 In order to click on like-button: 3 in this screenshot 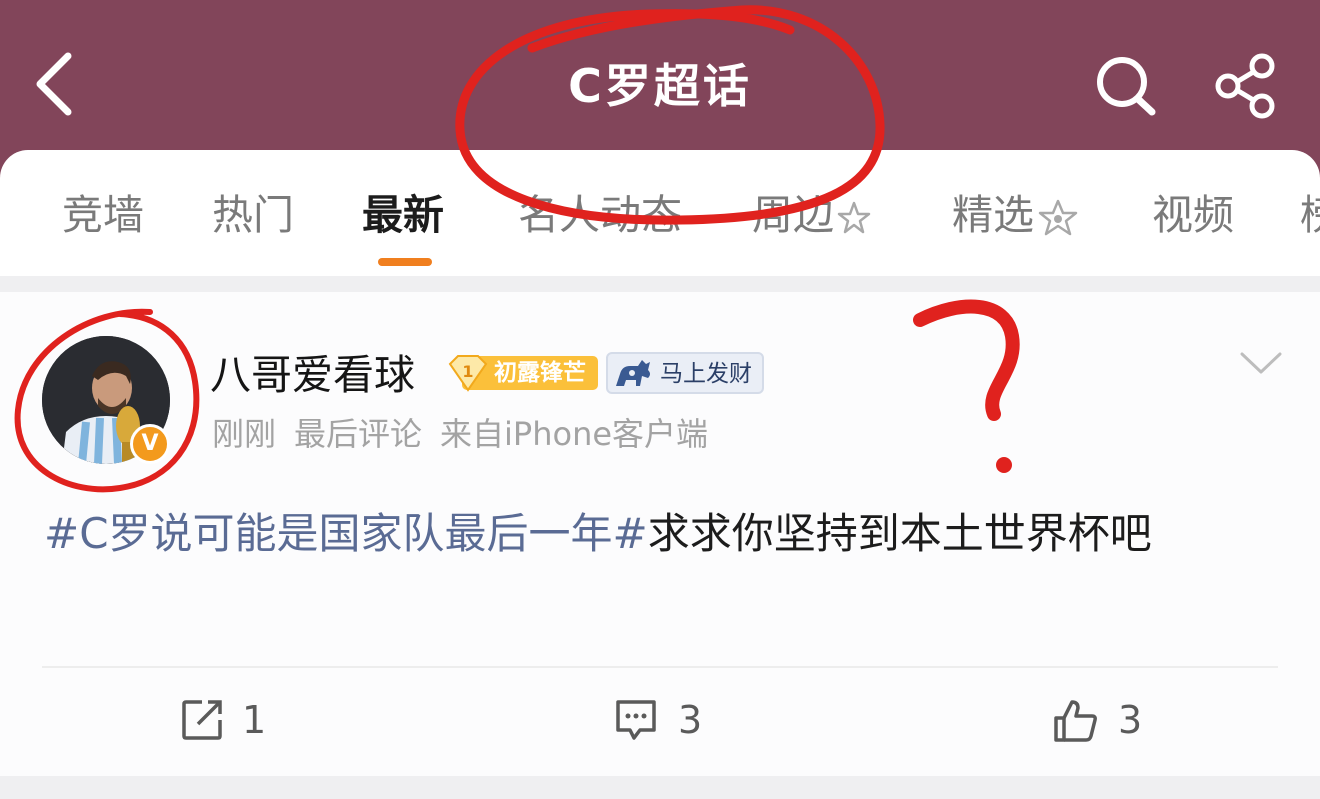, I will do `click(1102, 720)`.